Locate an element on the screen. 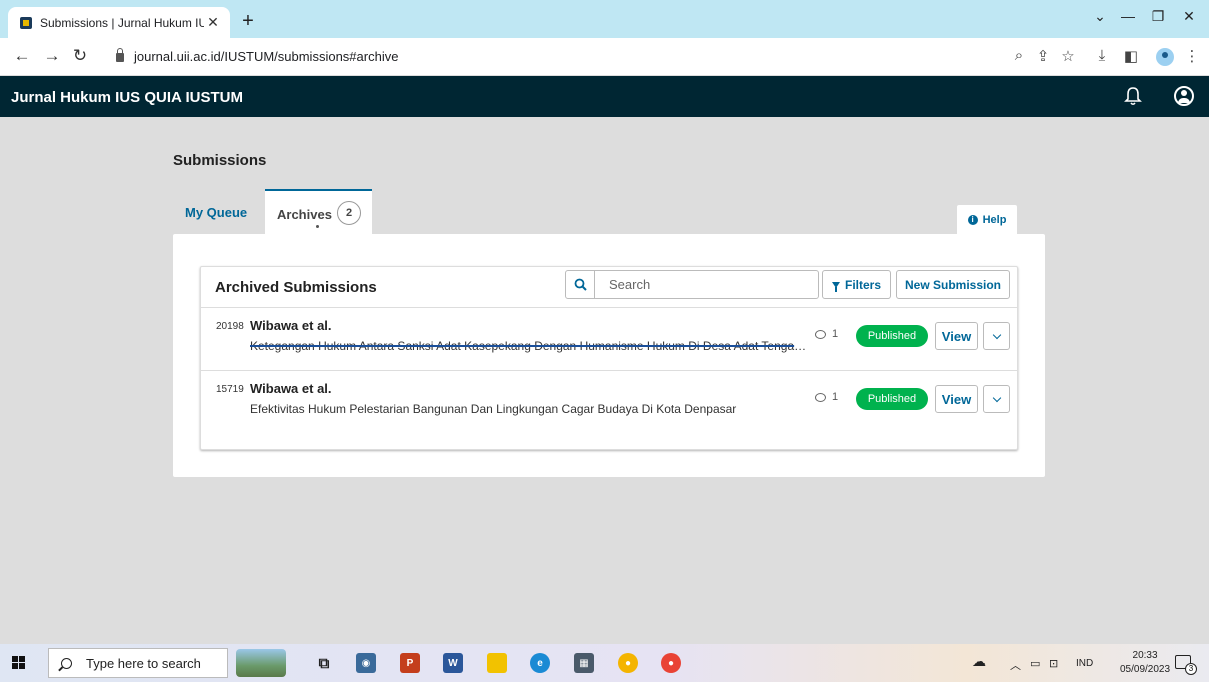 The width and height of the screenshot is (1209, 682). browser-menu-icon: ⋮ is located at coordinates (1192, 56).